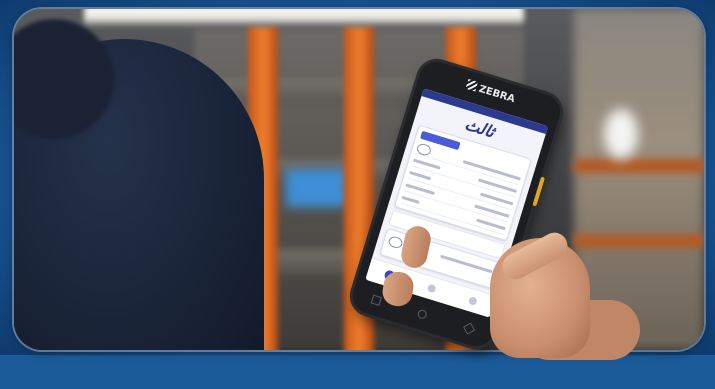  I want to click on recents-icon, so click(376, 300).